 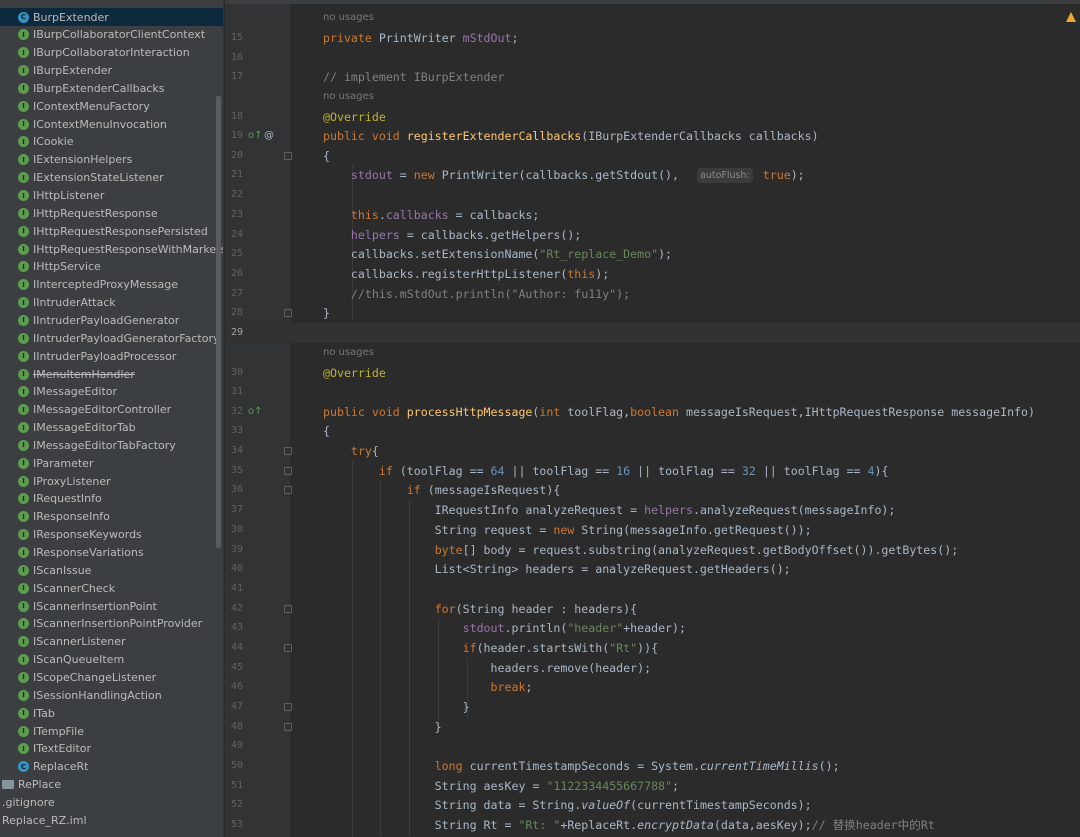 What do you see at coordinates (111, 71) in the screenshot?
I see `tree-item-iburpextender: I IBurpExtender` at bounding box center [111, 71].